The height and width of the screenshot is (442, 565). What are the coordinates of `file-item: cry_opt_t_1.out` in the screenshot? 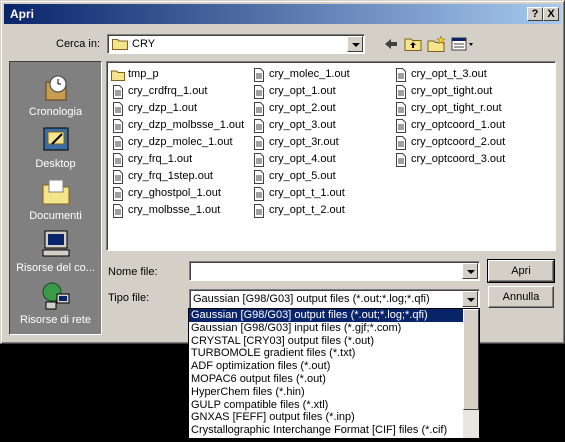 It's located at (300, 193).